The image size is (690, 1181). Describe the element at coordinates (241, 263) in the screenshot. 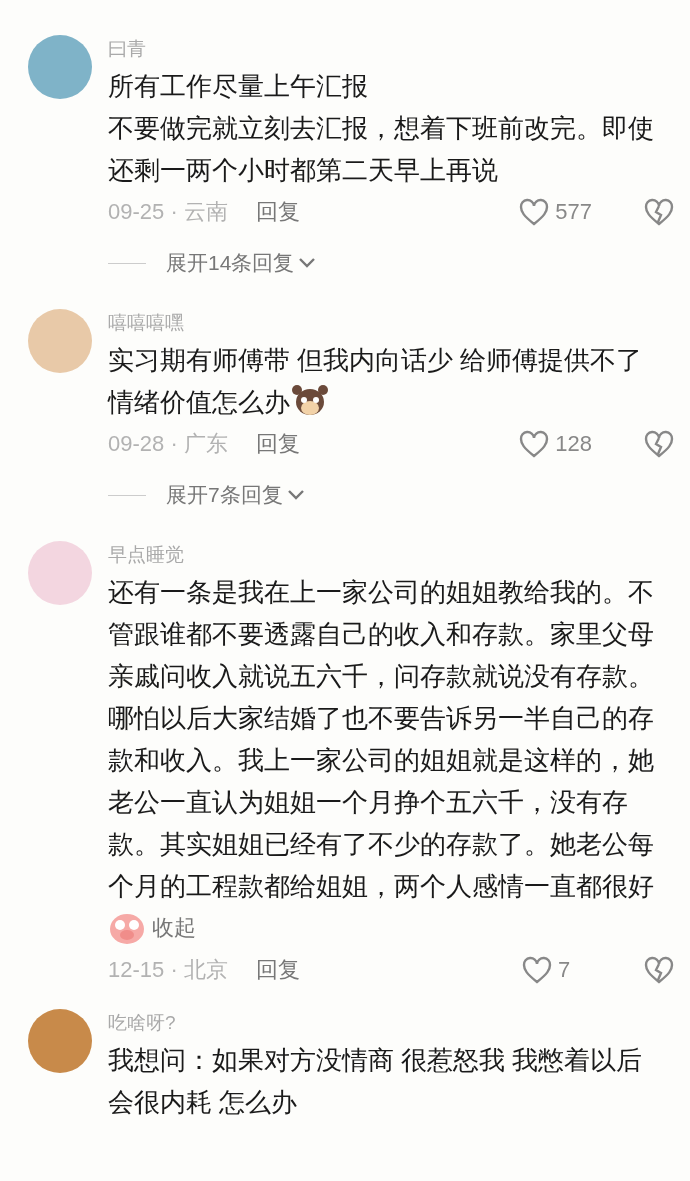

I see `expand-replies-link: 展开14条回复` at that location.